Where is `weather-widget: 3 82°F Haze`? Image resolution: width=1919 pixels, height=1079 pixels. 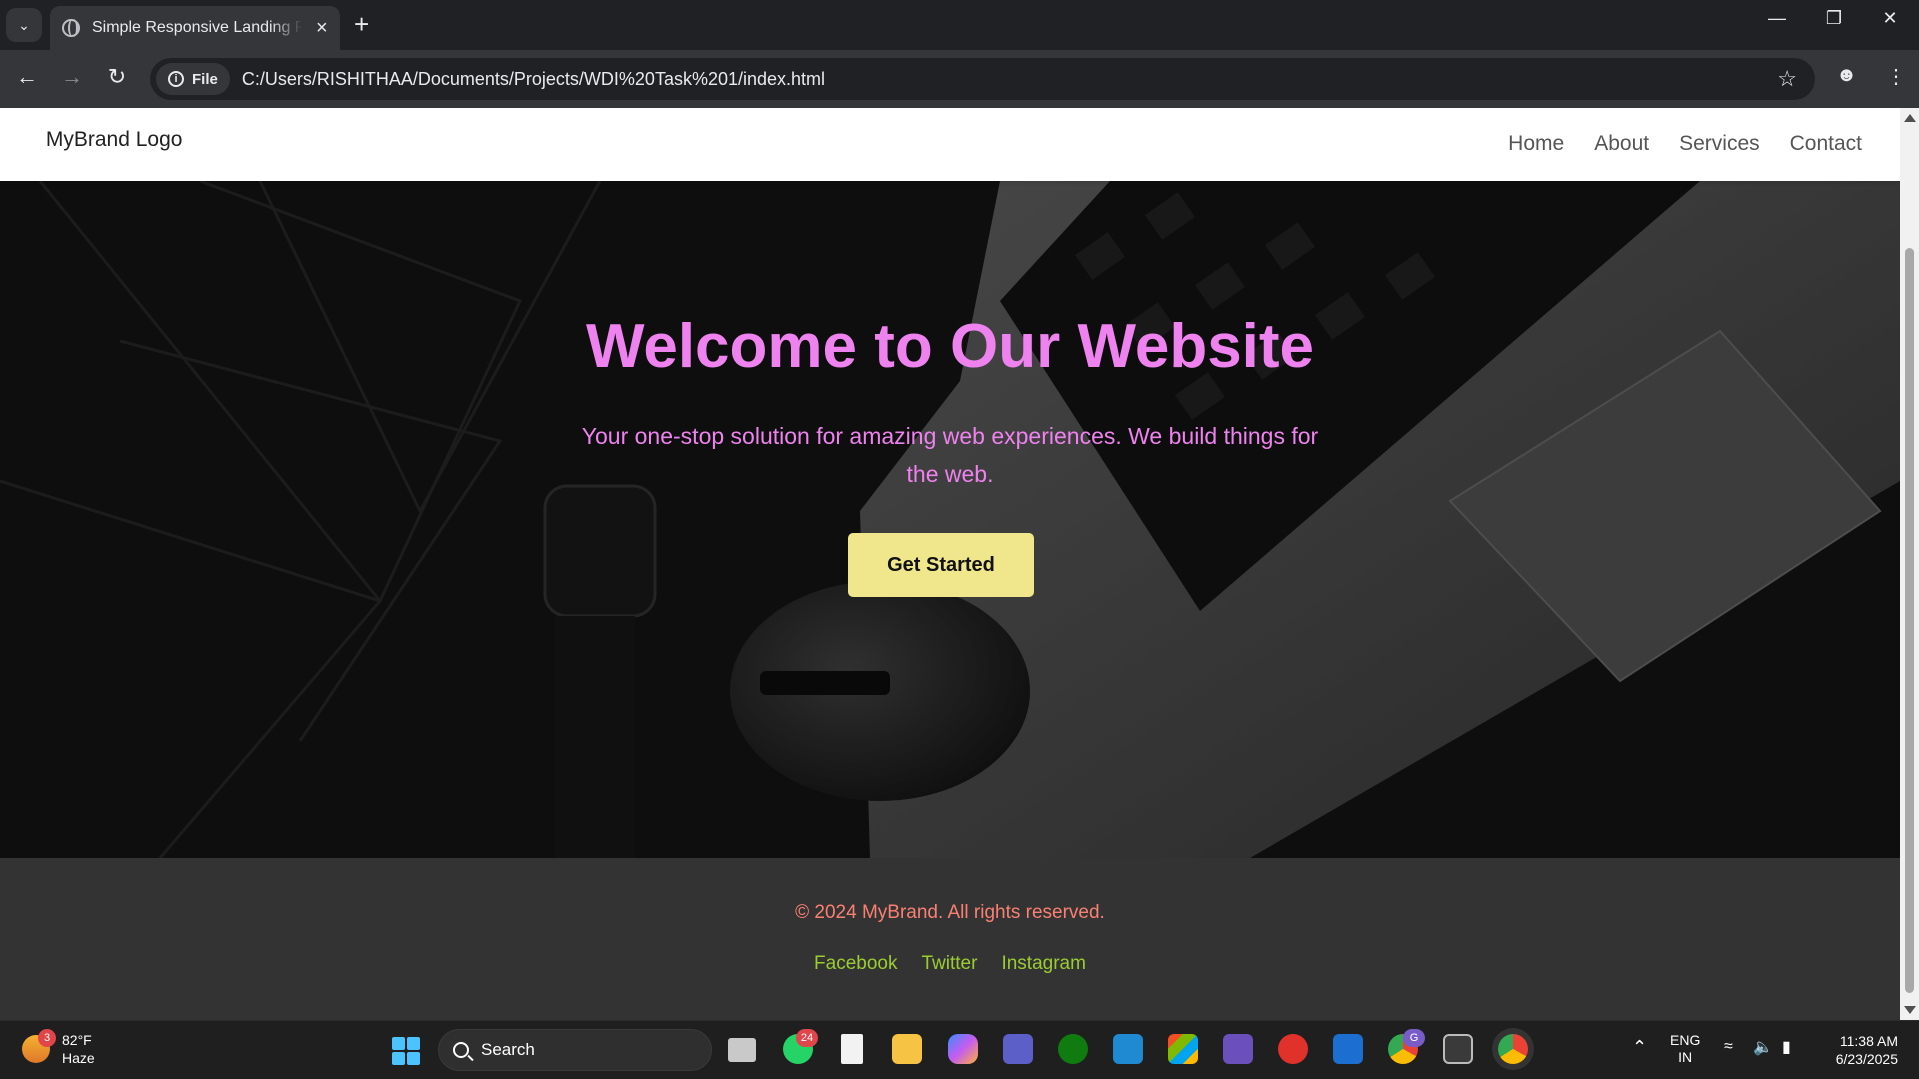 weather-widget: 3 82°F Haze is located at coordinates (58, 1048).